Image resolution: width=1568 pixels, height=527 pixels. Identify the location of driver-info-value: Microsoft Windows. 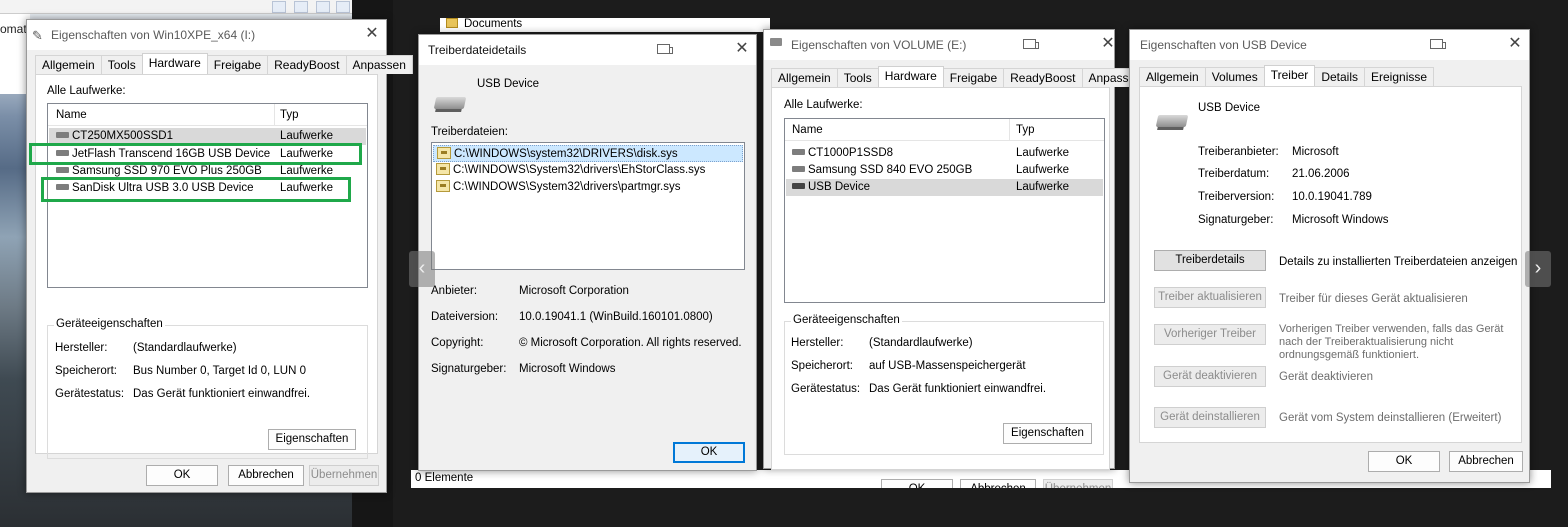
(1340, 220).